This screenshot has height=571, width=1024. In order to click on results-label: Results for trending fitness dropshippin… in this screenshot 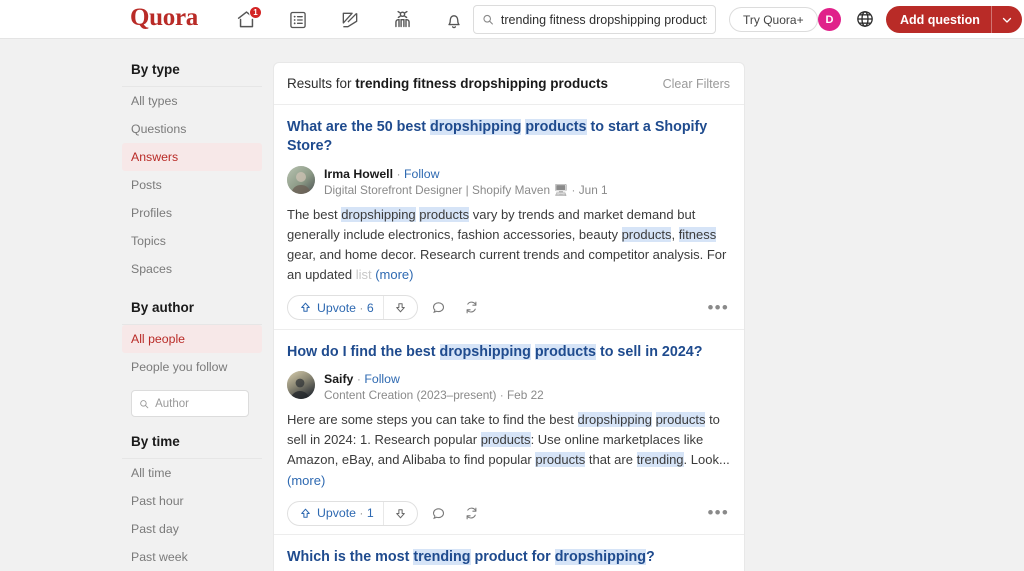, I will do `click(447, 83)`.